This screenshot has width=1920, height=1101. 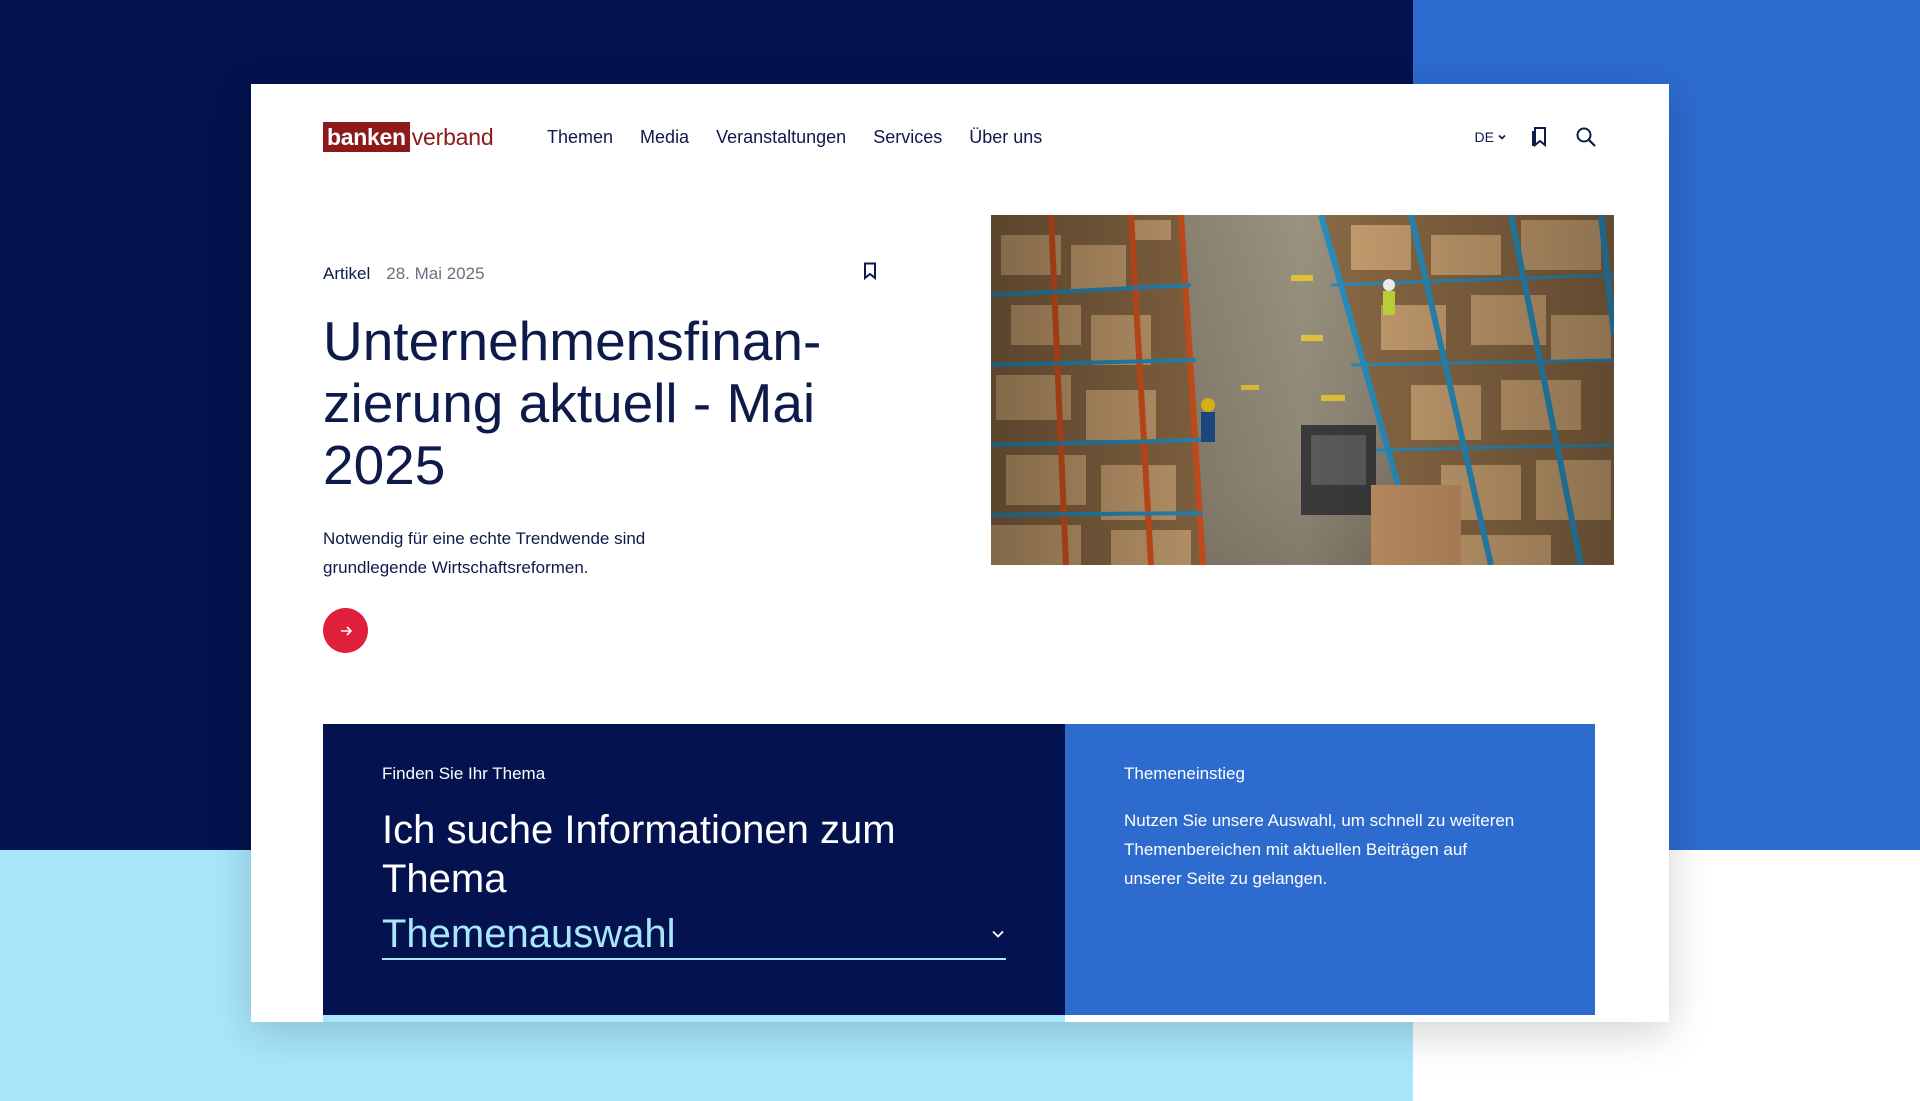 I want to click on topic-select: Themenauswahl, so click(x=694, y=935).